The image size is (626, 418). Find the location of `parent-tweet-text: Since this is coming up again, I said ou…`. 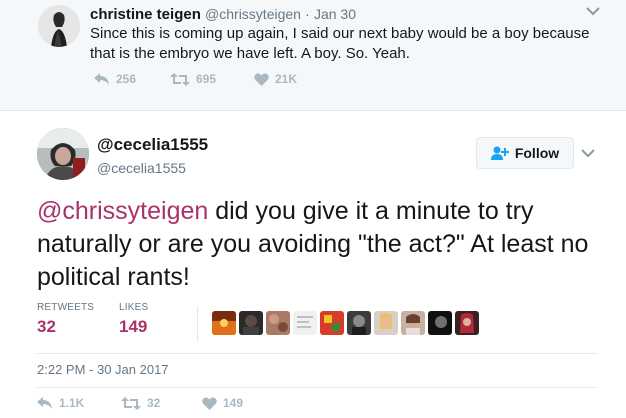

parent-tweet-text: Since this is coming up again, I said ou… is located at coordinates (340, 43).